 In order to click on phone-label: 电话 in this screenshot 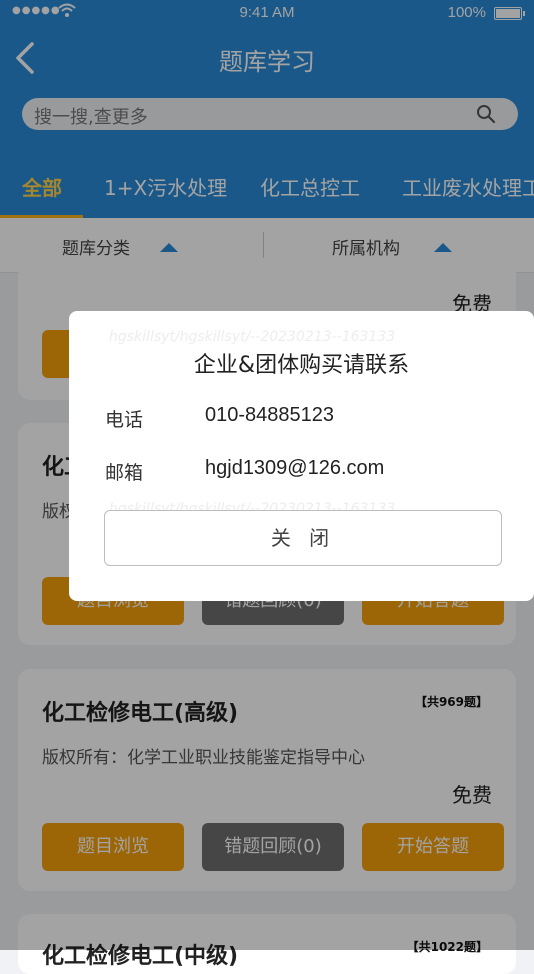, I will do `click(124, 420)`.